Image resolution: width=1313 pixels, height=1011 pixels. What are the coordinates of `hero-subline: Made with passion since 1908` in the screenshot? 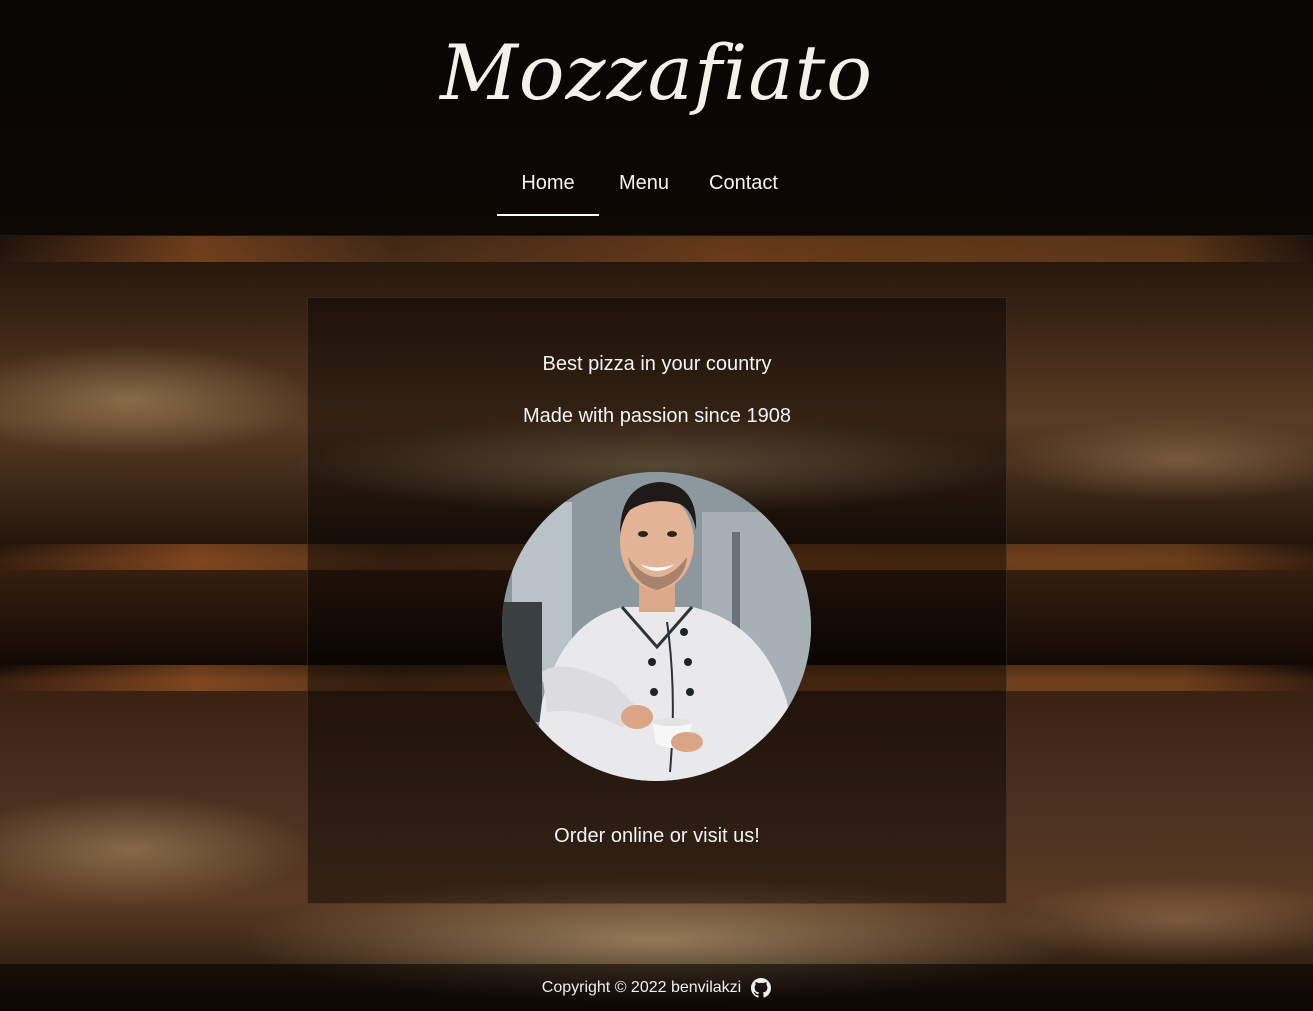 It's located at (657, 416).